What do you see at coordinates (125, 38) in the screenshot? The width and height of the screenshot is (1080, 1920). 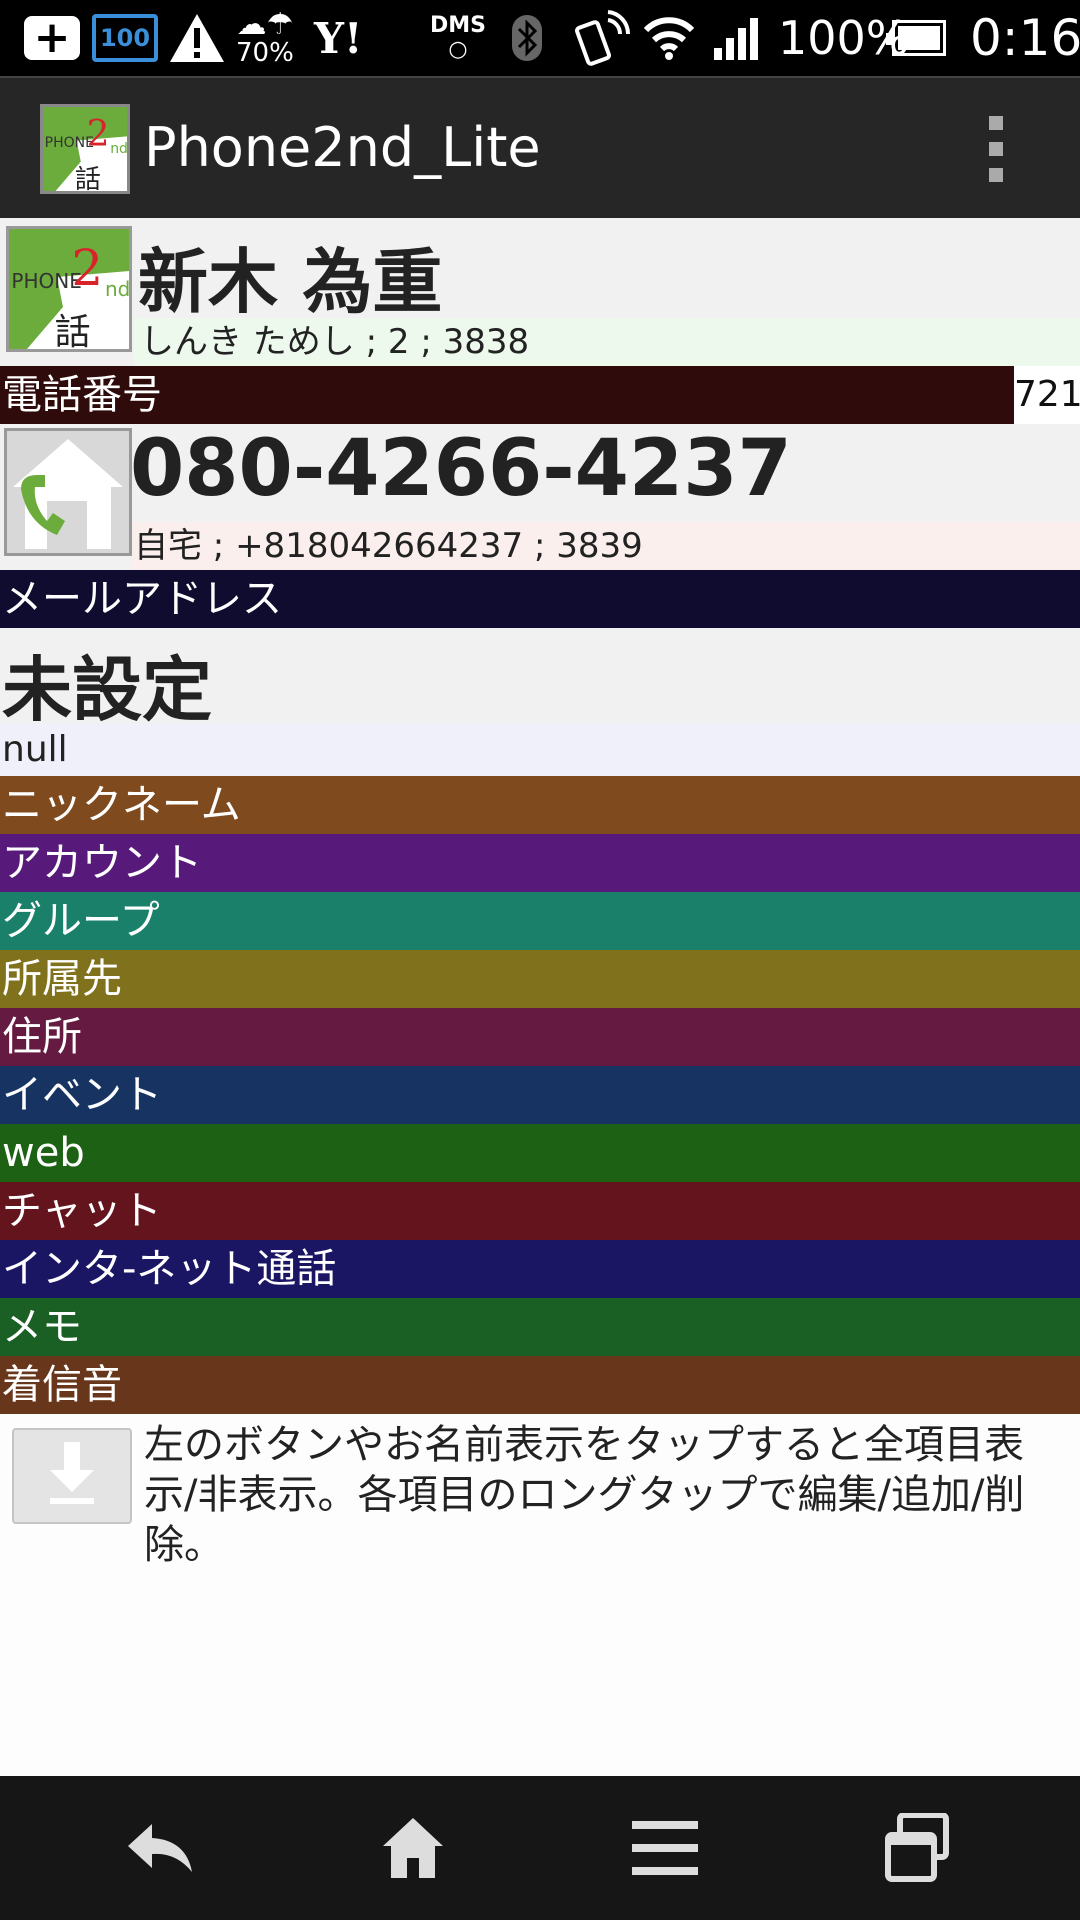 I see `battery-100-icon: 100` at bounding box center [125, 38].